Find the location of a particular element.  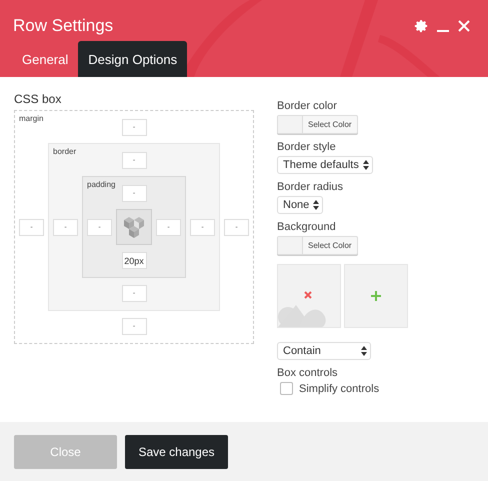

checkbox is located at coordinates (286, 388).